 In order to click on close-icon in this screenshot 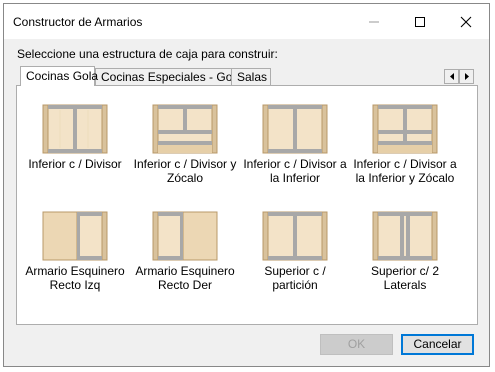, I will do `click(466, 21)`.